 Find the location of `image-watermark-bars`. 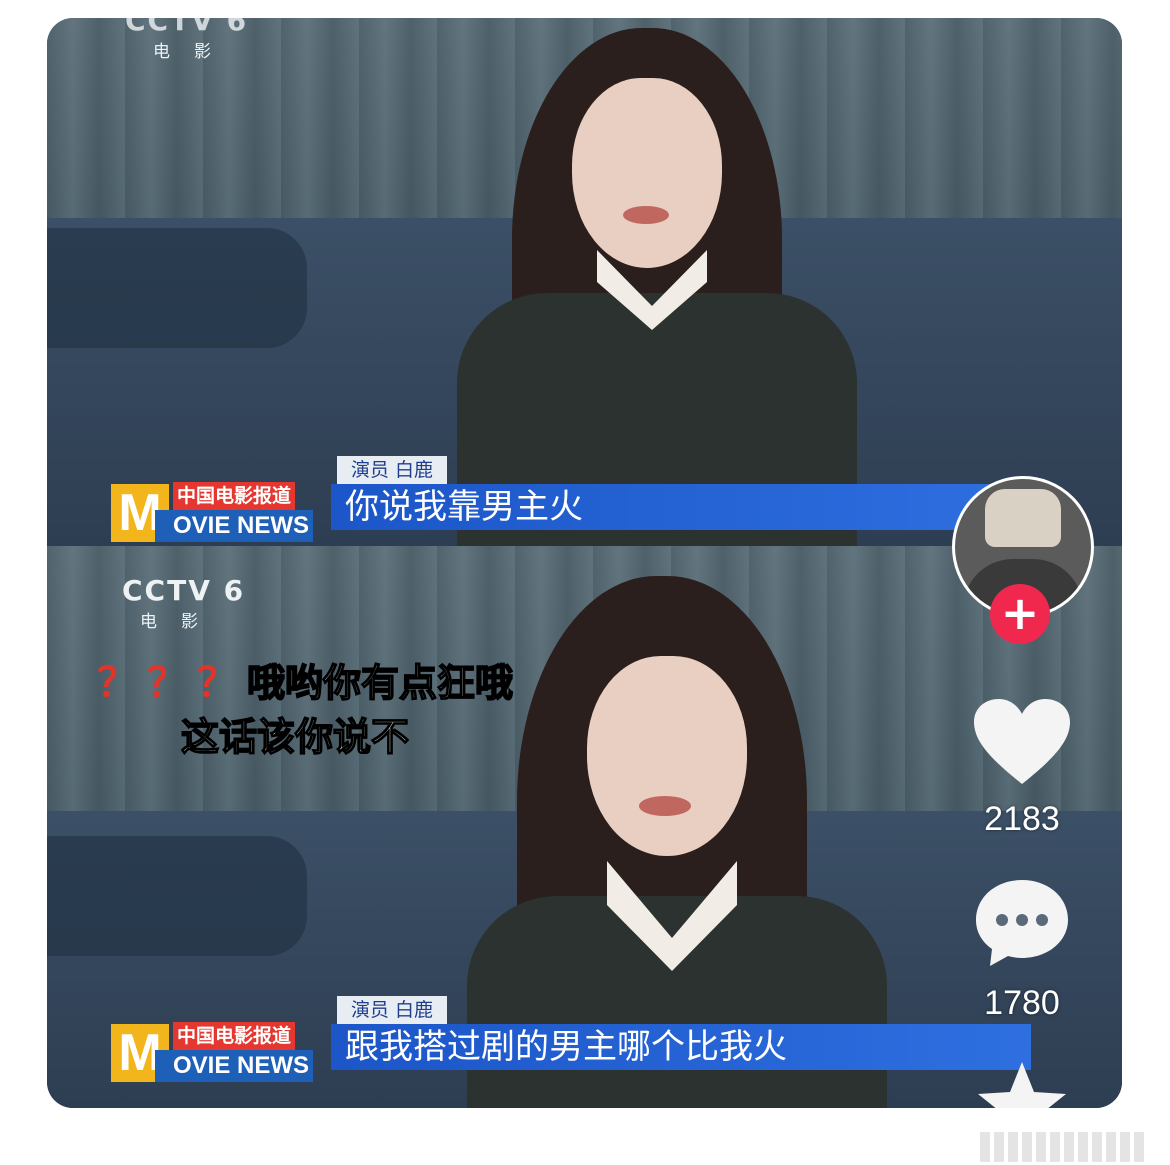

image-watermark-bars is located at coordinates (1062, 1147).